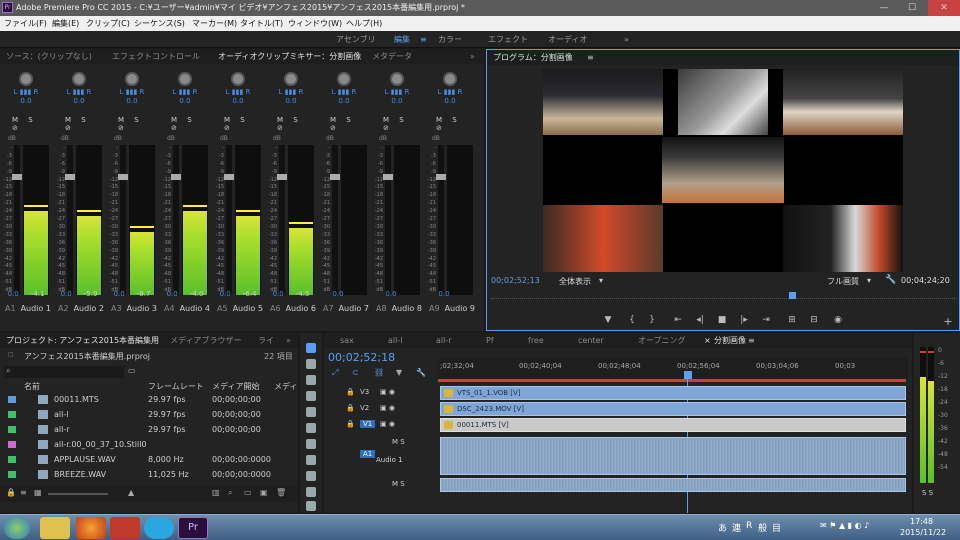 This screenshot has width=960, height=540. I want to click on skype-icon, so click(159, 528).